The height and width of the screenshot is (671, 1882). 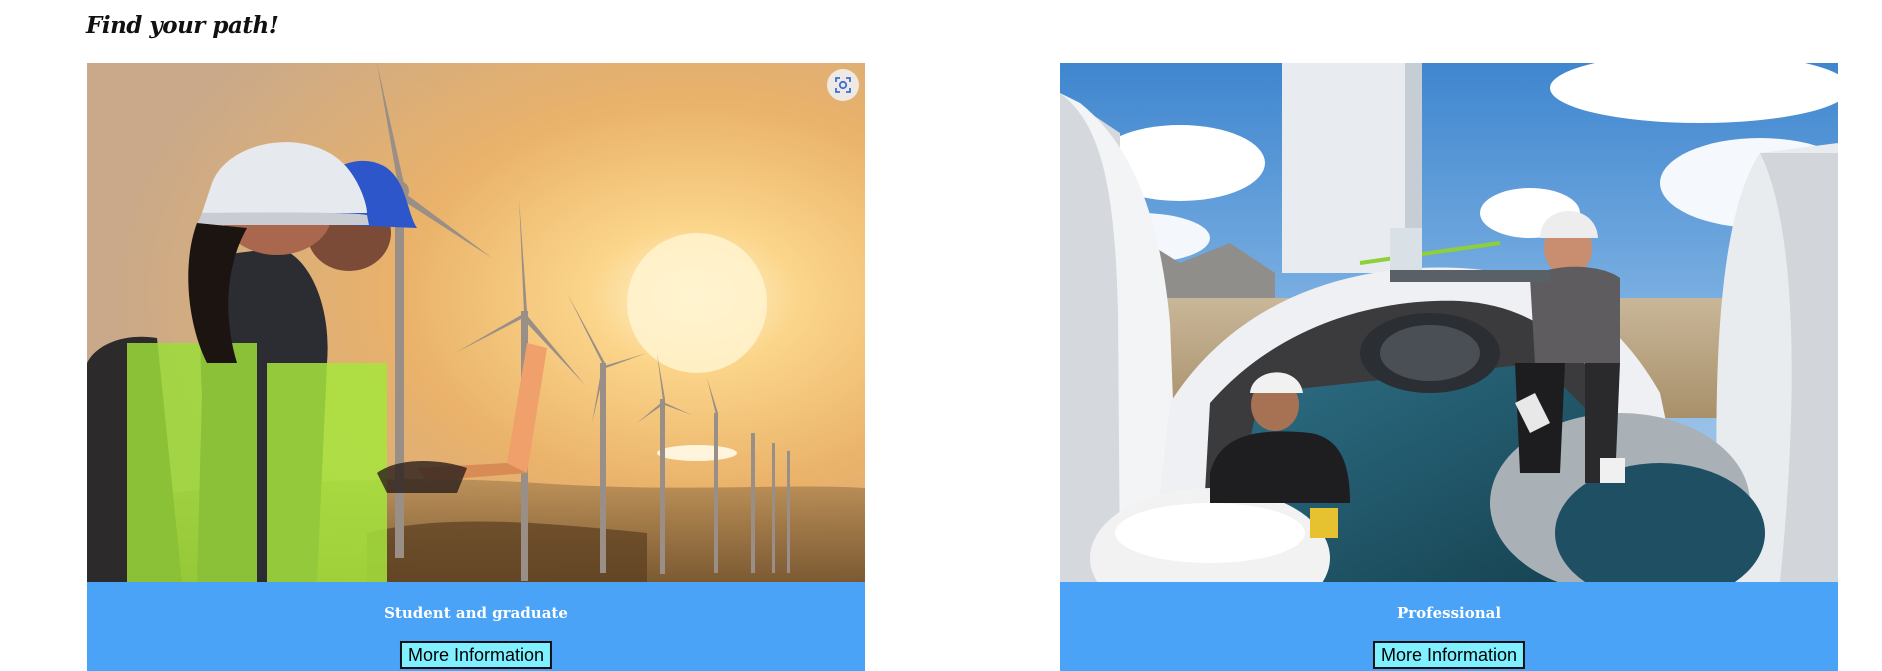 What do you see at coordinates (182, 25) in the screenshot?
I see `page-title: Find your path!` at bounding box center [182, 25].